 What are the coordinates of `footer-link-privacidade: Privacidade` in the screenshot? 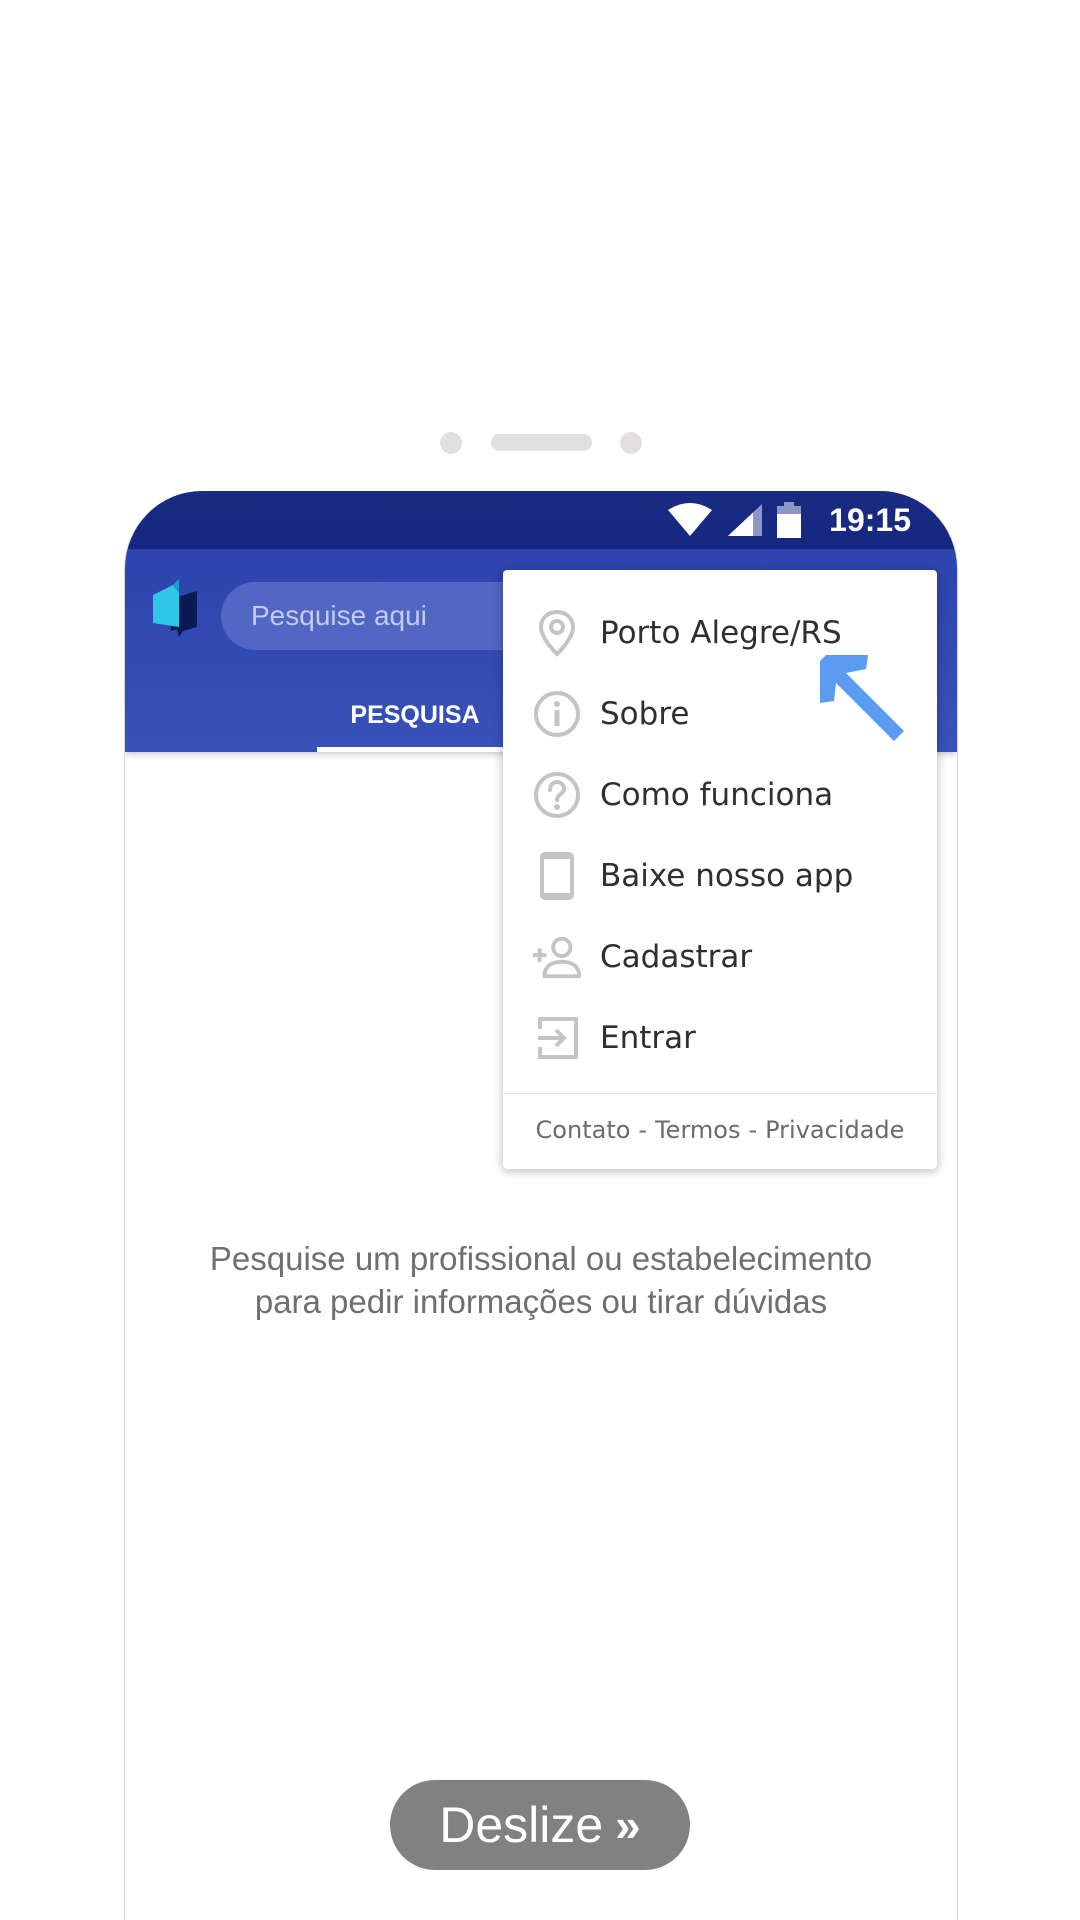 It's located at (834, 1130).